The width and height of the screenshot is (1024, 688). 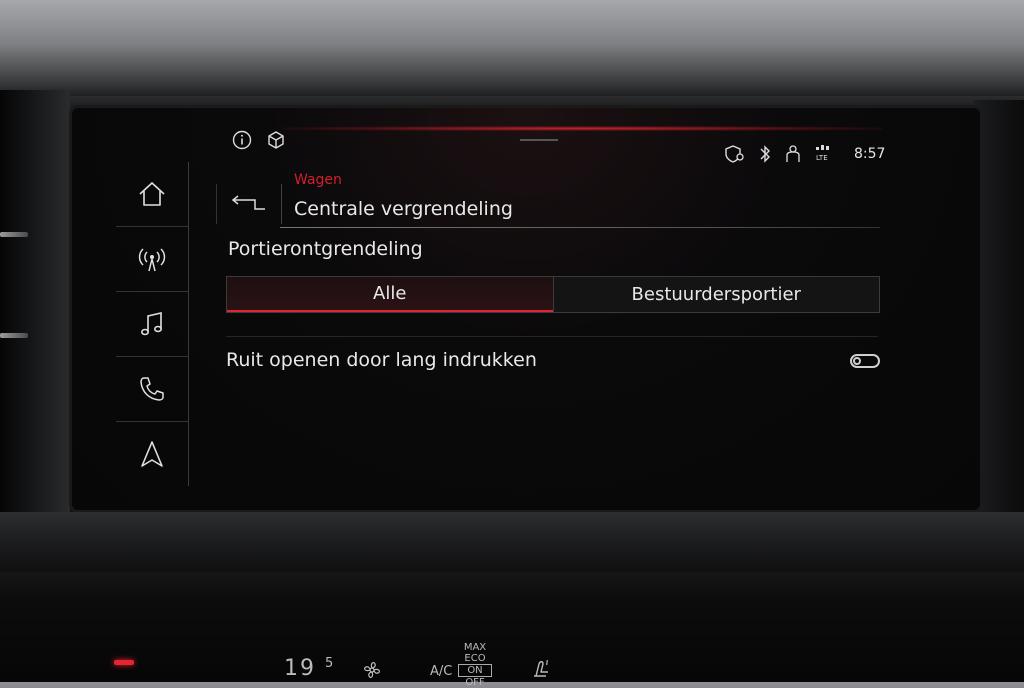 What do you see at coordinates (330, 663) in the screenshot?
I see `temperature-decimal: 5` at bounding box center [330, 663].